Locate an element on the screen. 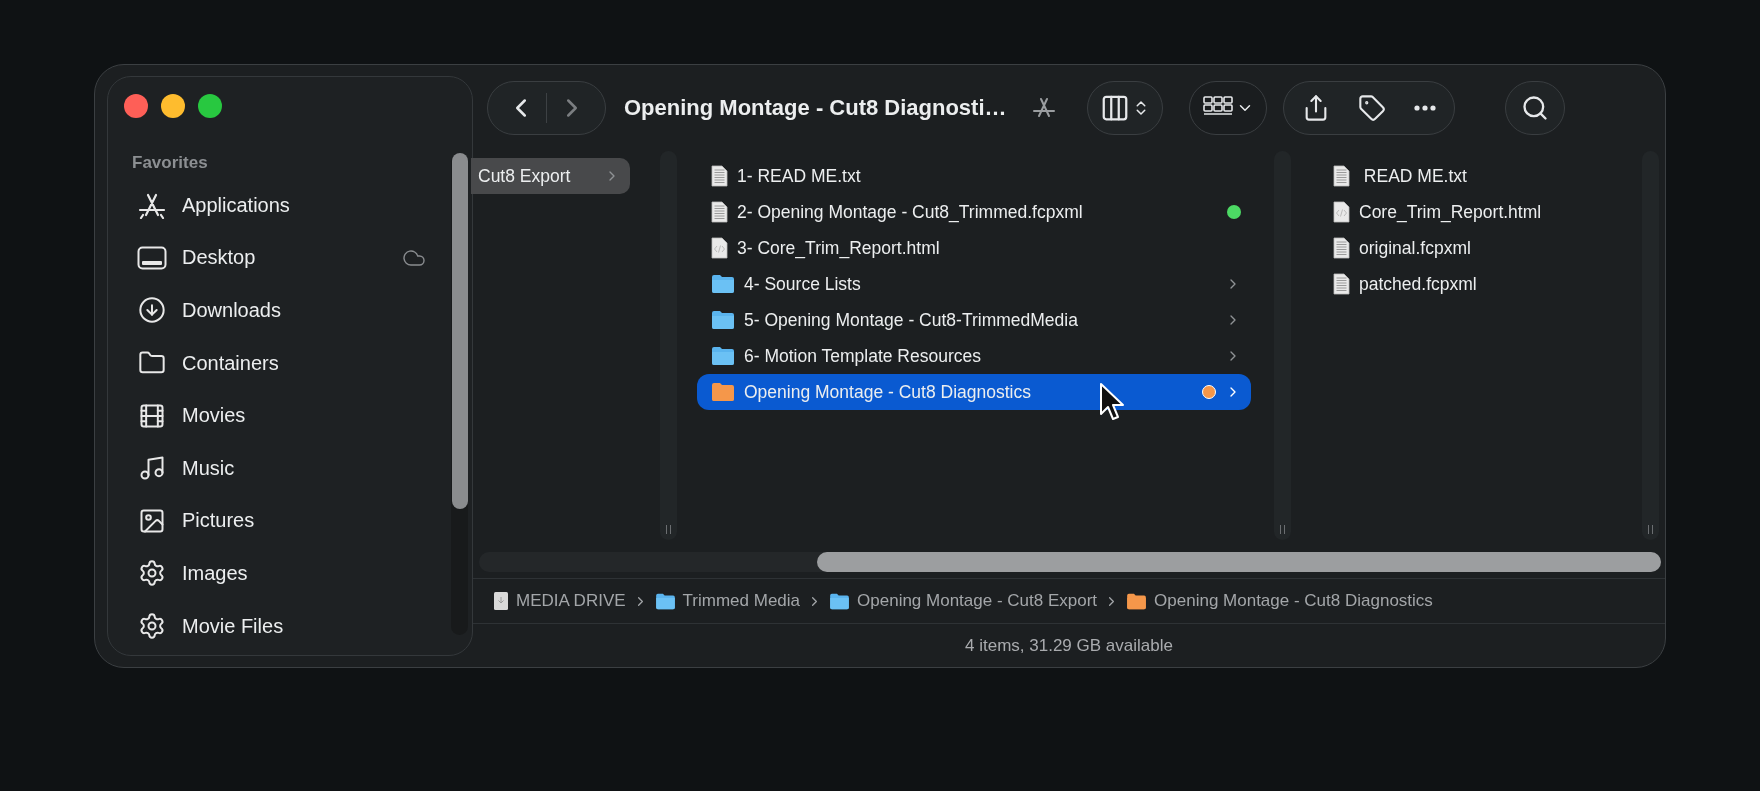 This screenshot has width=1760, height=791. sidebar-item: Music is located at coordinates (304, 468).